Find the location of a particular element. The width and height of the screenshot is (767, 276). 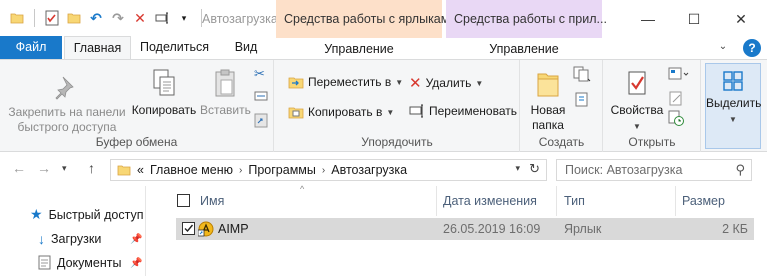

close-button: ✕ is located at coordinates (741, 19).